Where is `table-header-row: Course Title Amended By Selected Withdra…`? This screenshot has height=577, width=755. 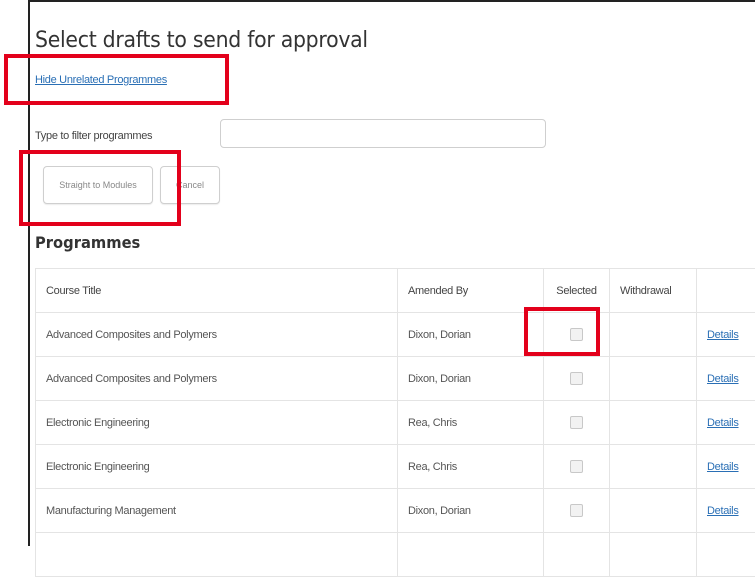 table-header-row: Course Title Amended By Selected Withdra… is located at coordinates (395, 291).